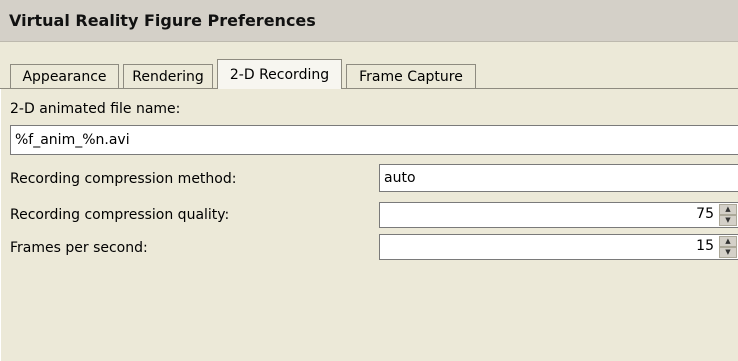  I want to click on compression-quality-value: 75, so click(705, 214).